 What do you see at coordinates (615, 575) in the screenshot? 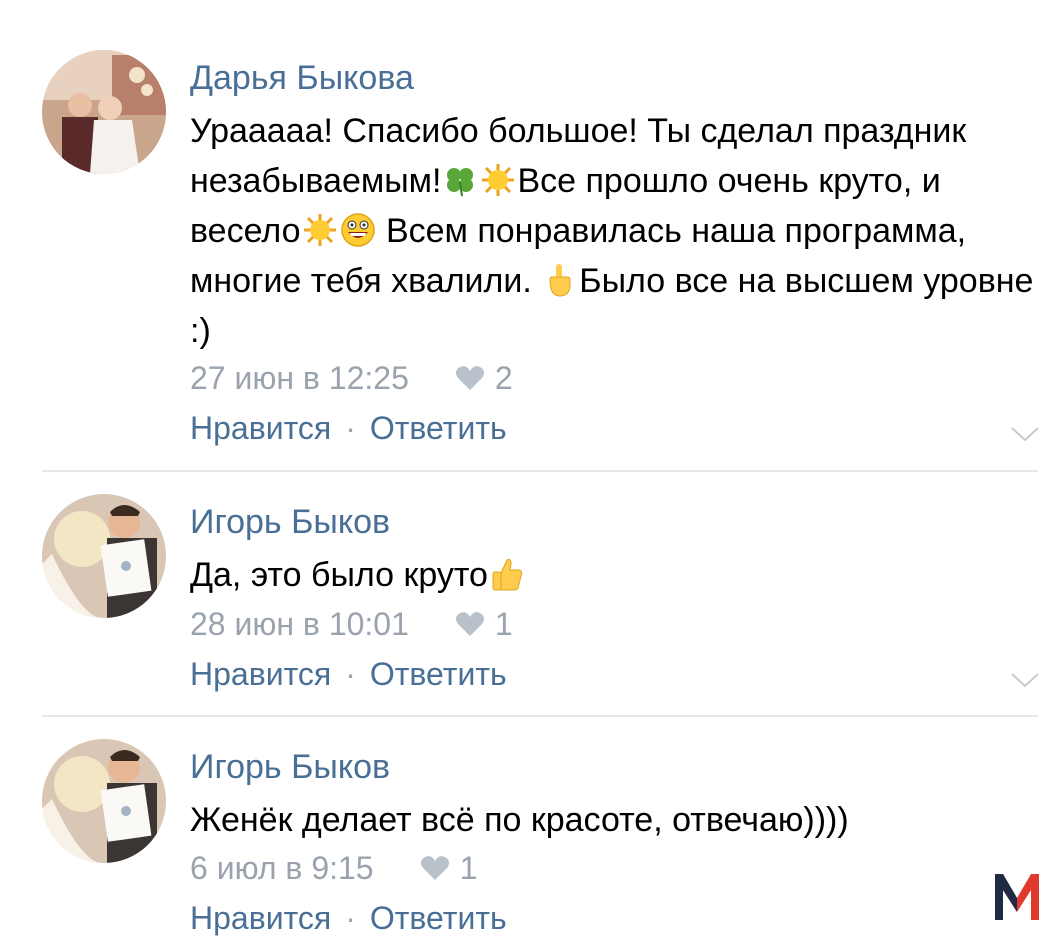
I see `comment-text: Да, это было круто` at bounding box center [615, 575].